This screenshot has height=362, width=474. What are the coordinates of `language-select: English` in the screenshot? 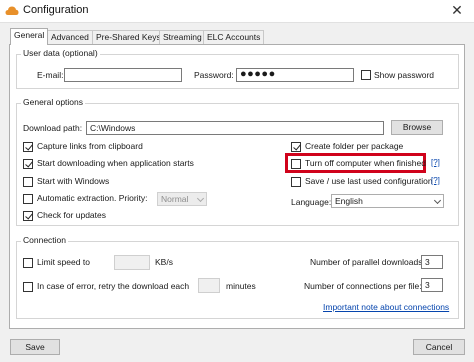 It's located at (387, 201).